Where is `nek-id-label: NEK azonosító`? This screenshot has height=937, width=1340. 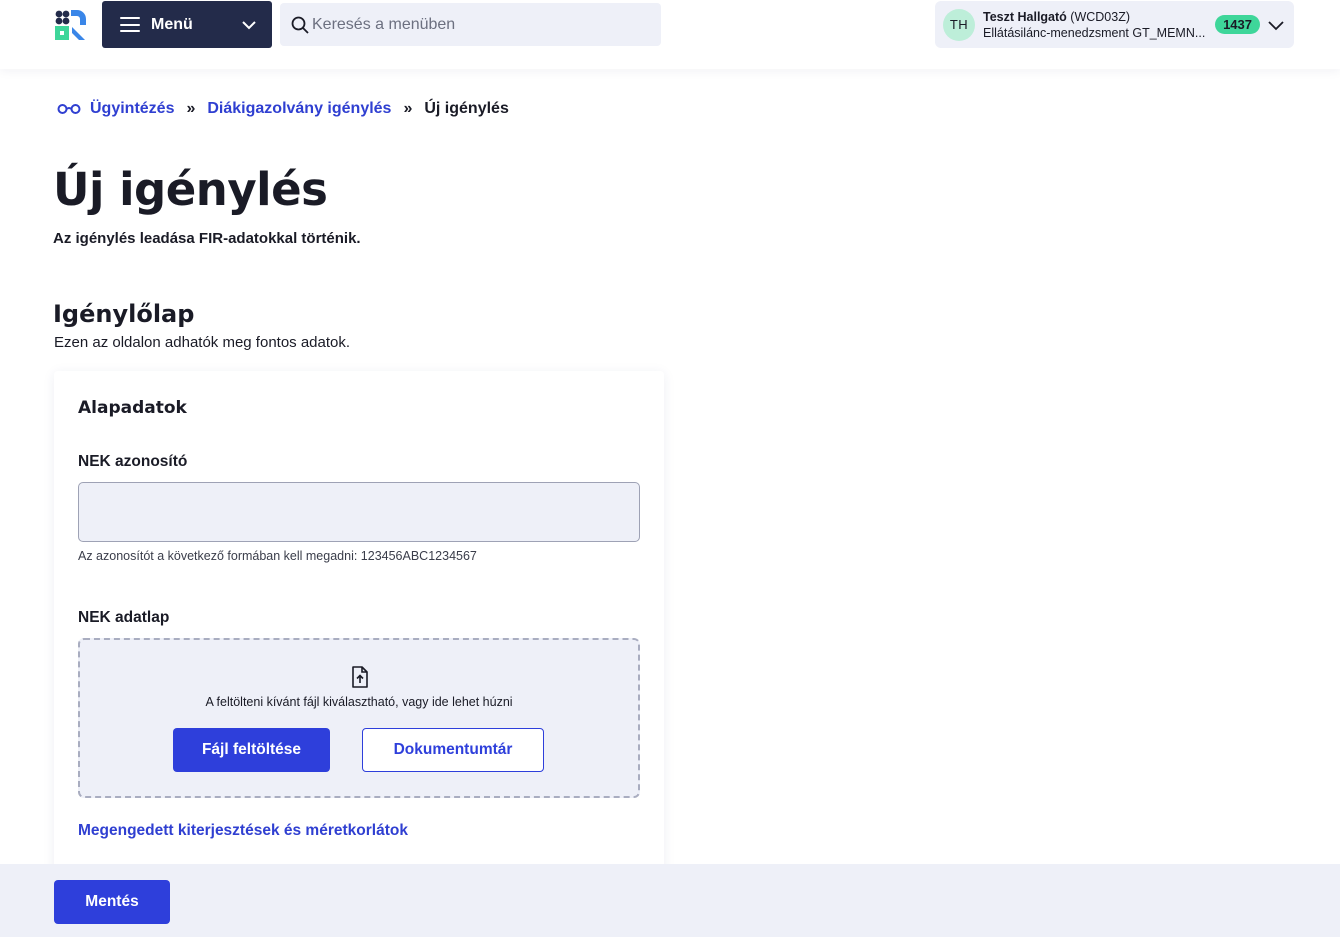 nek-id-label: NEK azonosító is located at coordinates (133, 461).